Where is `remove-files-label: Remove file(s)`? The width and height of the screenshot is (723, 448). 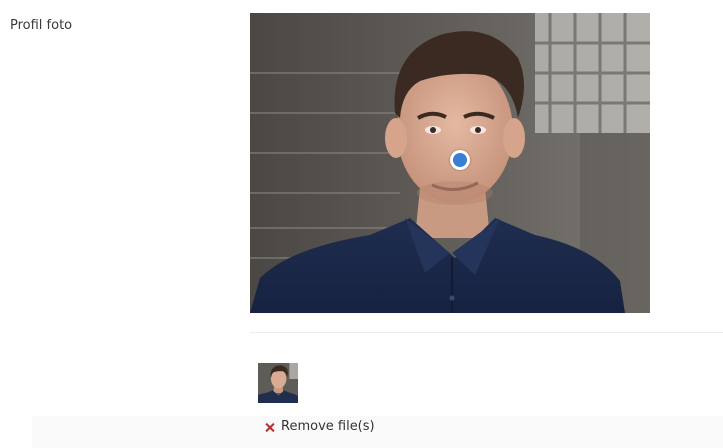 remove-files-label: Remove file(s) is located at coordinates (328, 426).